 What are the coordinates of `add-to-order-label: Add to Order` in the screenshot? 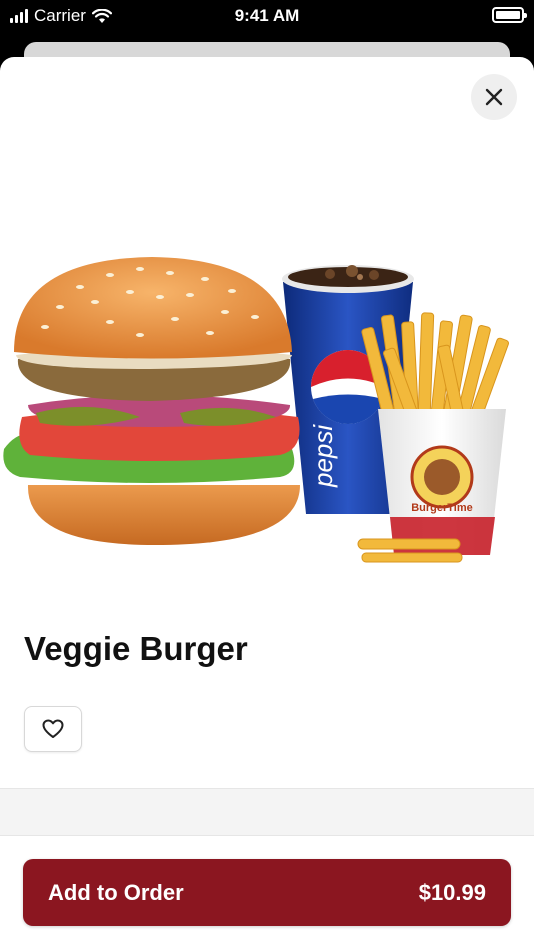 It's located at (116, 892).